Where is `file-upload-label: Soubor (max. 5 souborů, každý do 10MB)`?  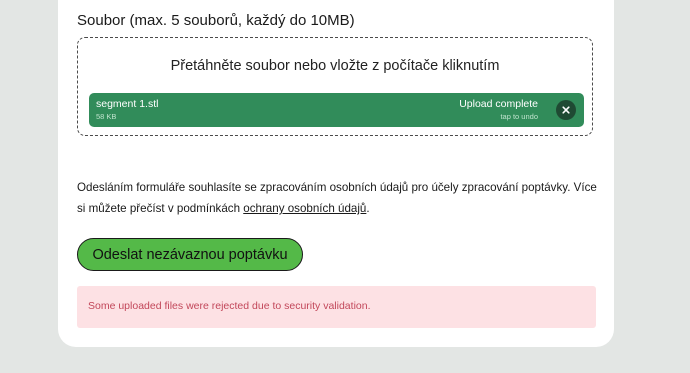
file-upload-label: Soubor (max. 5 souborů, každý do 10MB) is located at coordinates (216, 20).